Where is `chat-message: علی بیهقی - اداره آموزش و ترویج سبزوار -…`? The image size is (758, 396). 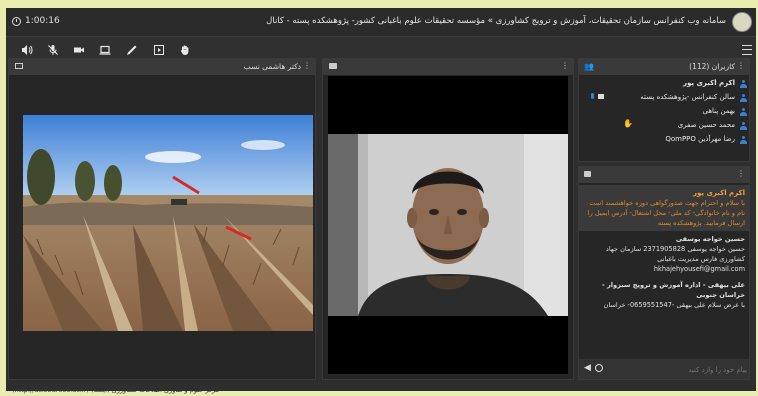 chat-message: علی بیهقی - اداره آموزش و ترویج سبزوار -… is located at coordinates (664, 295).